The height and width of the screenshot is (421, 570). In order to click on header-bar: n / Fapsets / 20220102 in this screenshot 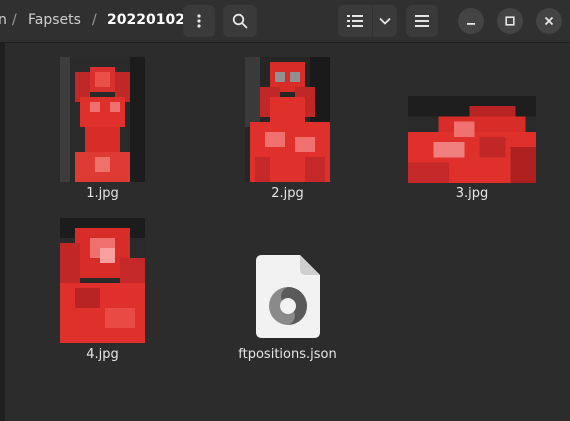, I will do `click(285, 21)`.